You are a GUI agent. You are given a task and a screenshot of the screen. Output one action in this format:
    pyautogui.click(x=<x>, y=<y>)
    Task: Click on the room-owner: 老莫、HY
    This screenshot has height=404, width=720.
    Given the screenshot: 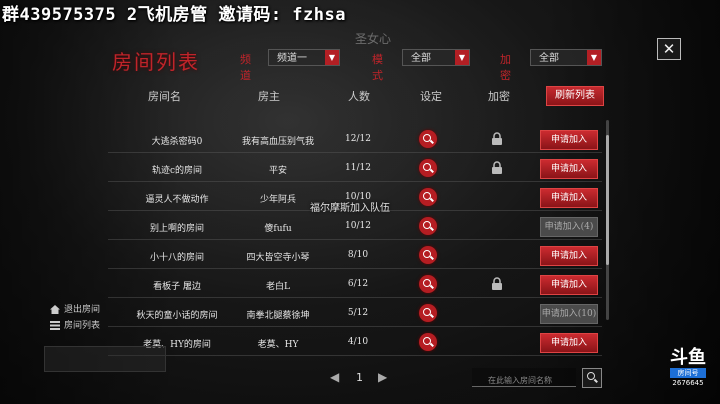 What is the action you would take?
    pyautogui.click(x=278, y=345)
    